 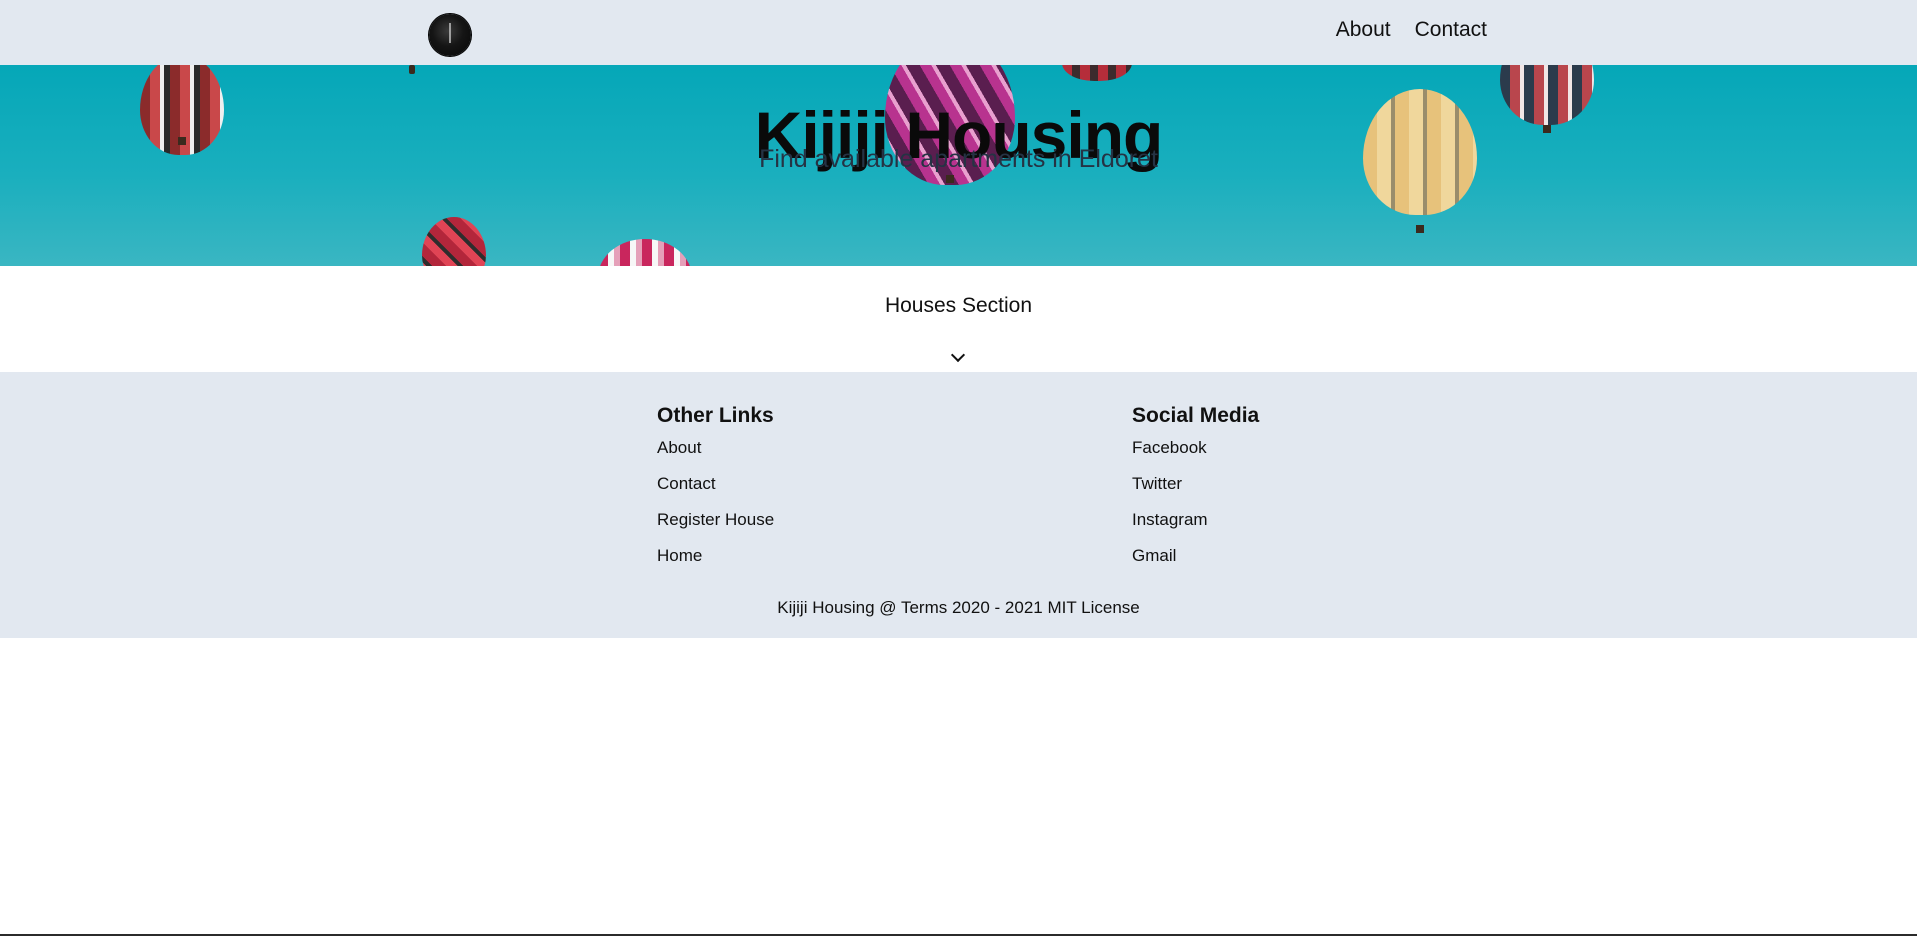 I want to click on footer-link-register-house: Register House, so click(x=715, y=520).